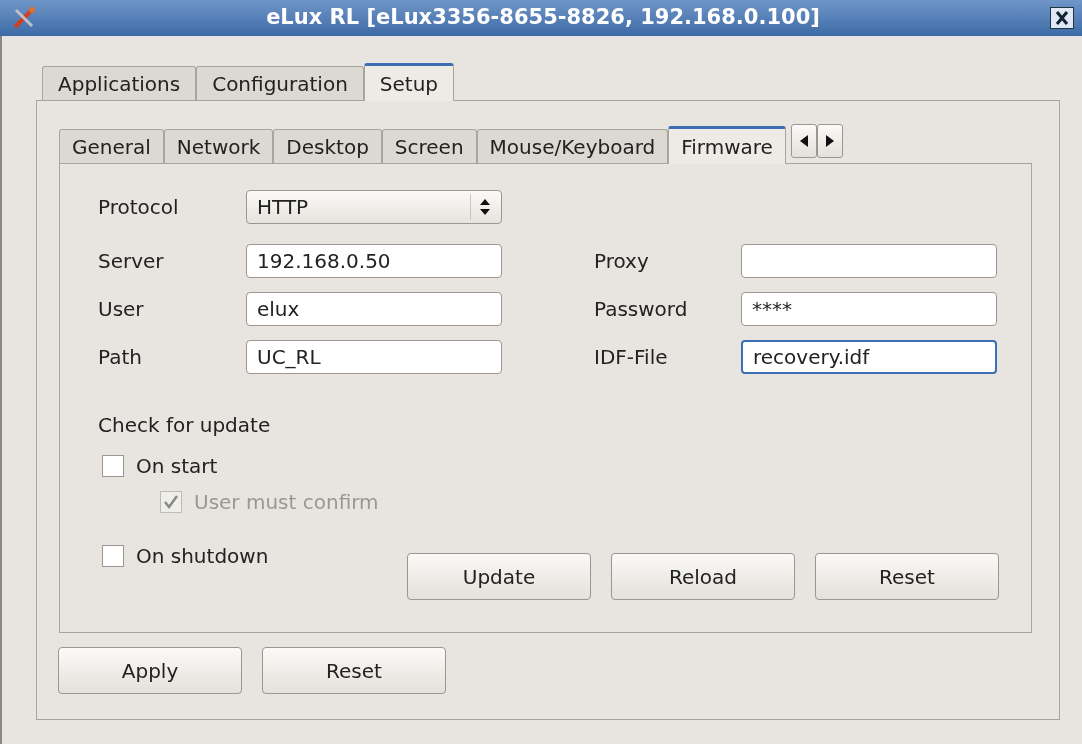 The height and width of the screenshot is (744, 1082). I want to click on right-arrow-icon, so click(829, 141).